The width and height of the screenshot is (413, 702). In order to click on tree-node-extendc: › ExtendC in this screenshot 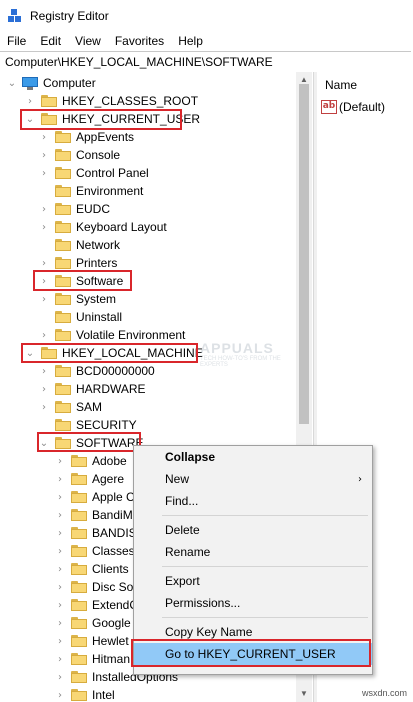, I will do `click(96, 605)`.